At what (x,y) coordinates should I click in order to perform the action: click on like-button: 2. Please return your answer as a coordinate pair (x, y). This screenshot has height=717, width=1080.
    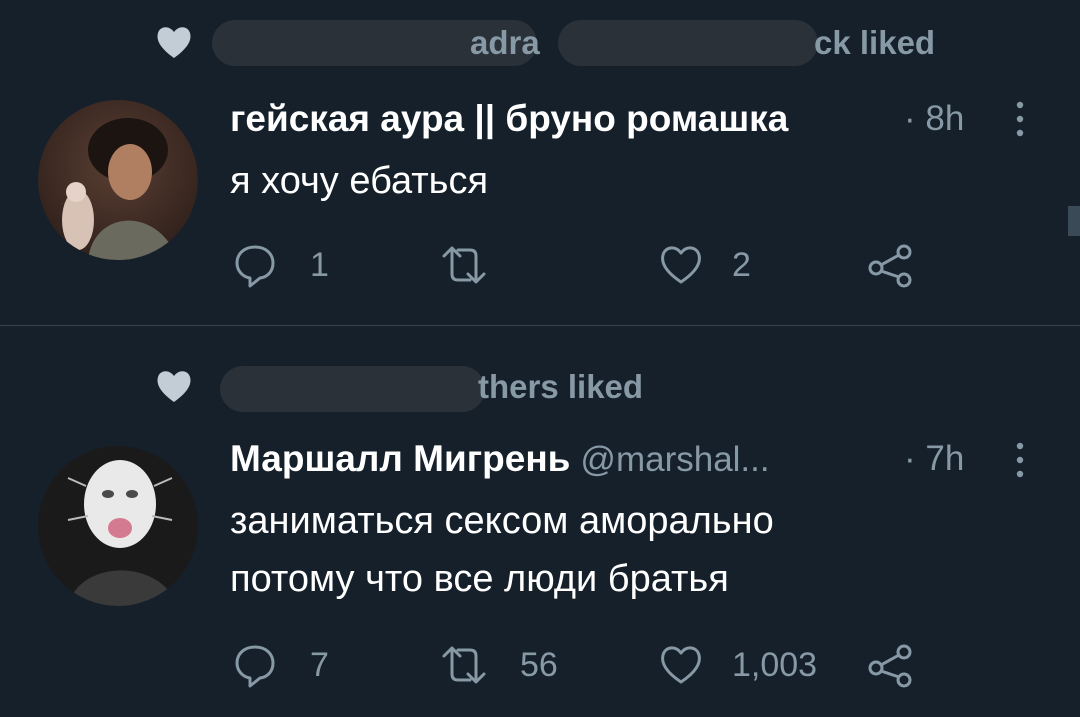
    Looking at the image, I should click on (726, 265).